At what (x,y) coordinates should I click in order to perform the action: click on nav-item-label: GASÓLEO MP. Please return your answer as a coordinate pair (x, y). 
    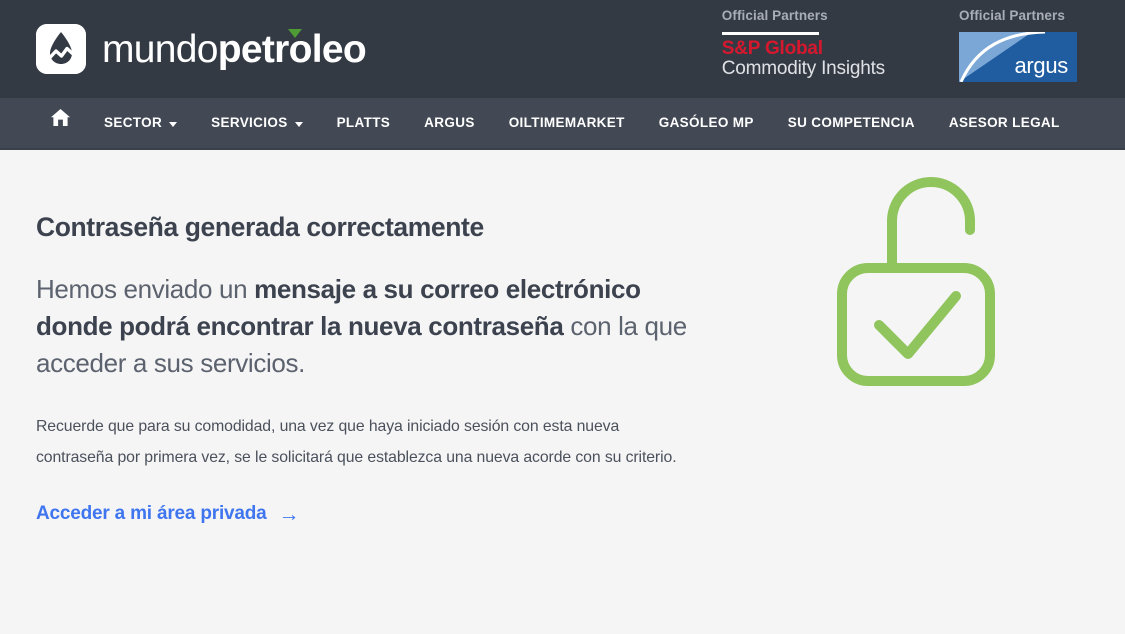
    Looking at the image, I should click on (706, 122).